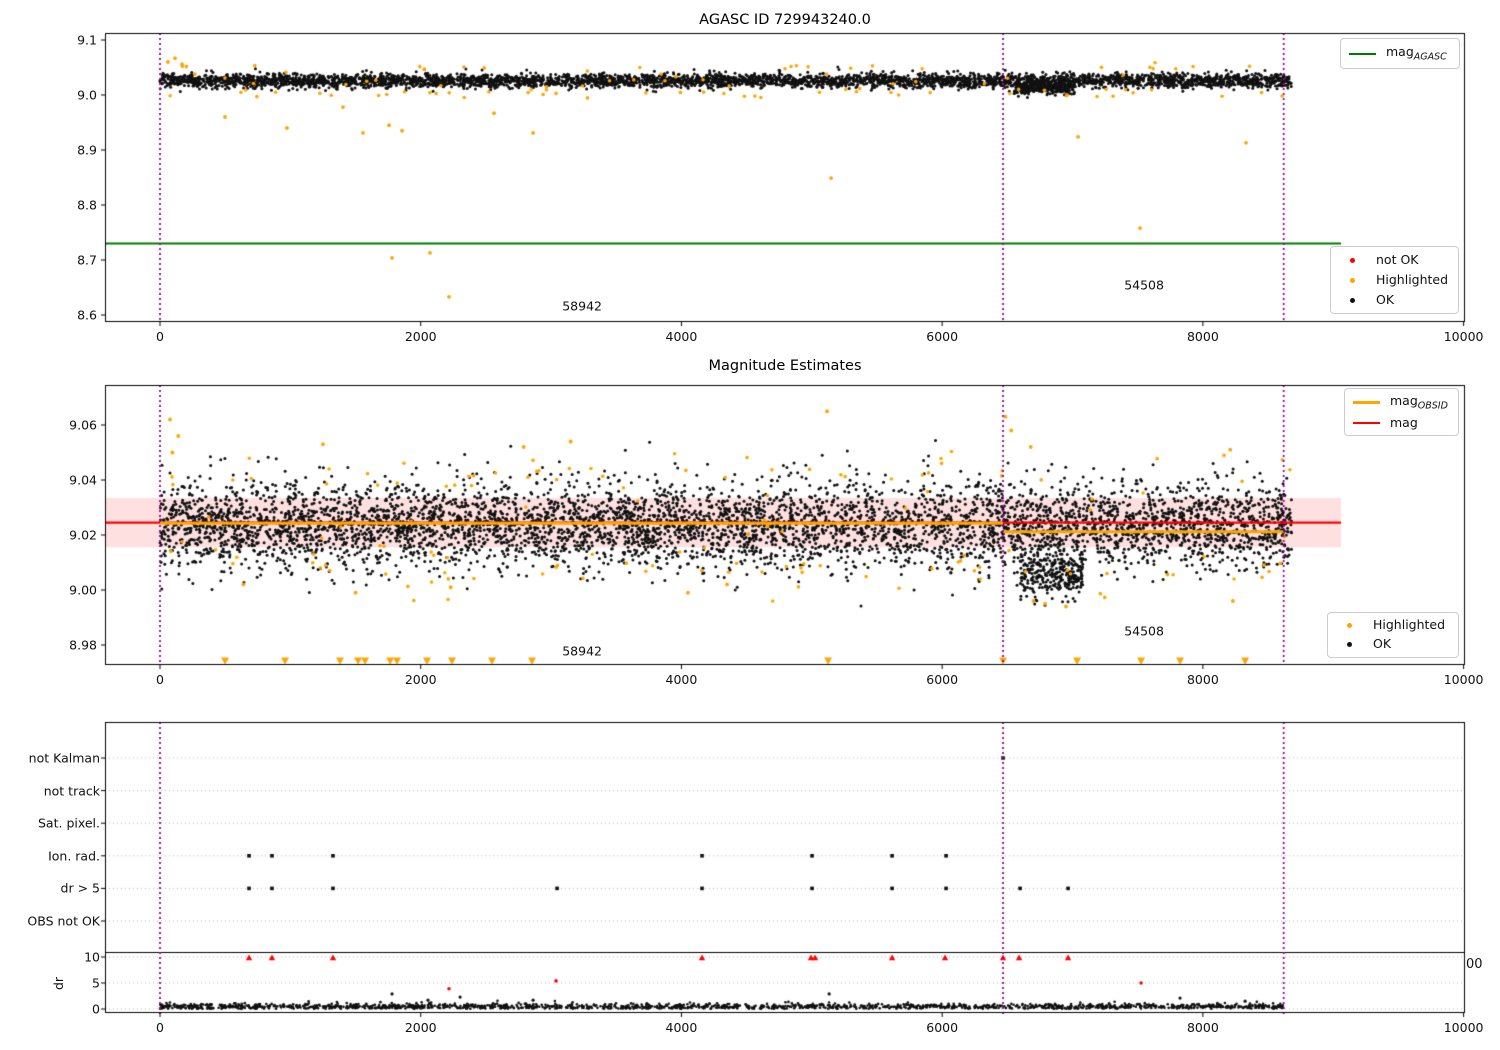 The image size is (1500, 1050). Describe the element at coordinates (1366, 423) in the screenshot. I see `red-line-sample-icon` at that location.